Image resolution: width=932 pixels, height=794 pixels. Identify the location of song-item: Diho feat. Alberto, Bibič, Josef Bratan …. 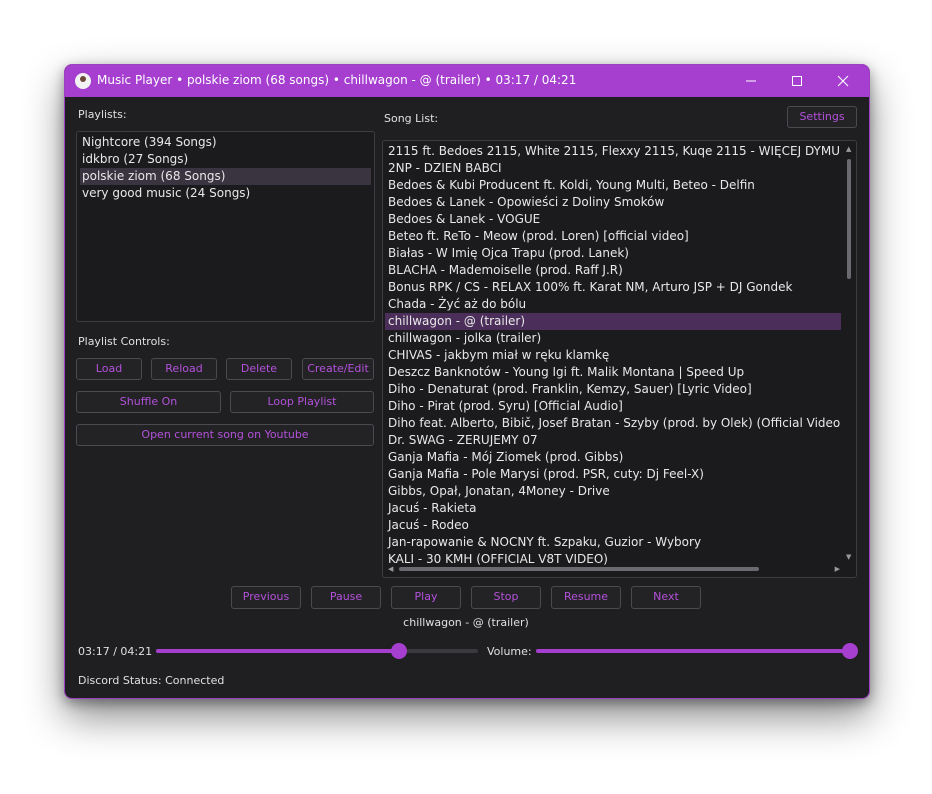
(613, 423).